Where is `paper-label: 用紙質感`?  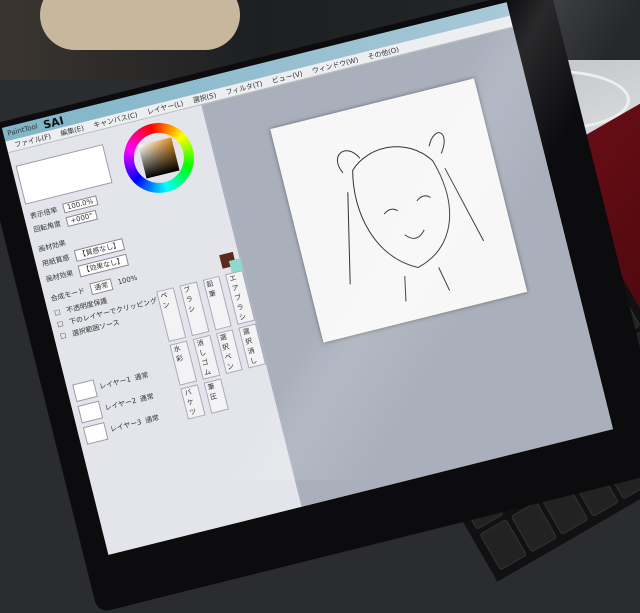
paper-label: 用紙質感 is located at coordinates (56, 261).